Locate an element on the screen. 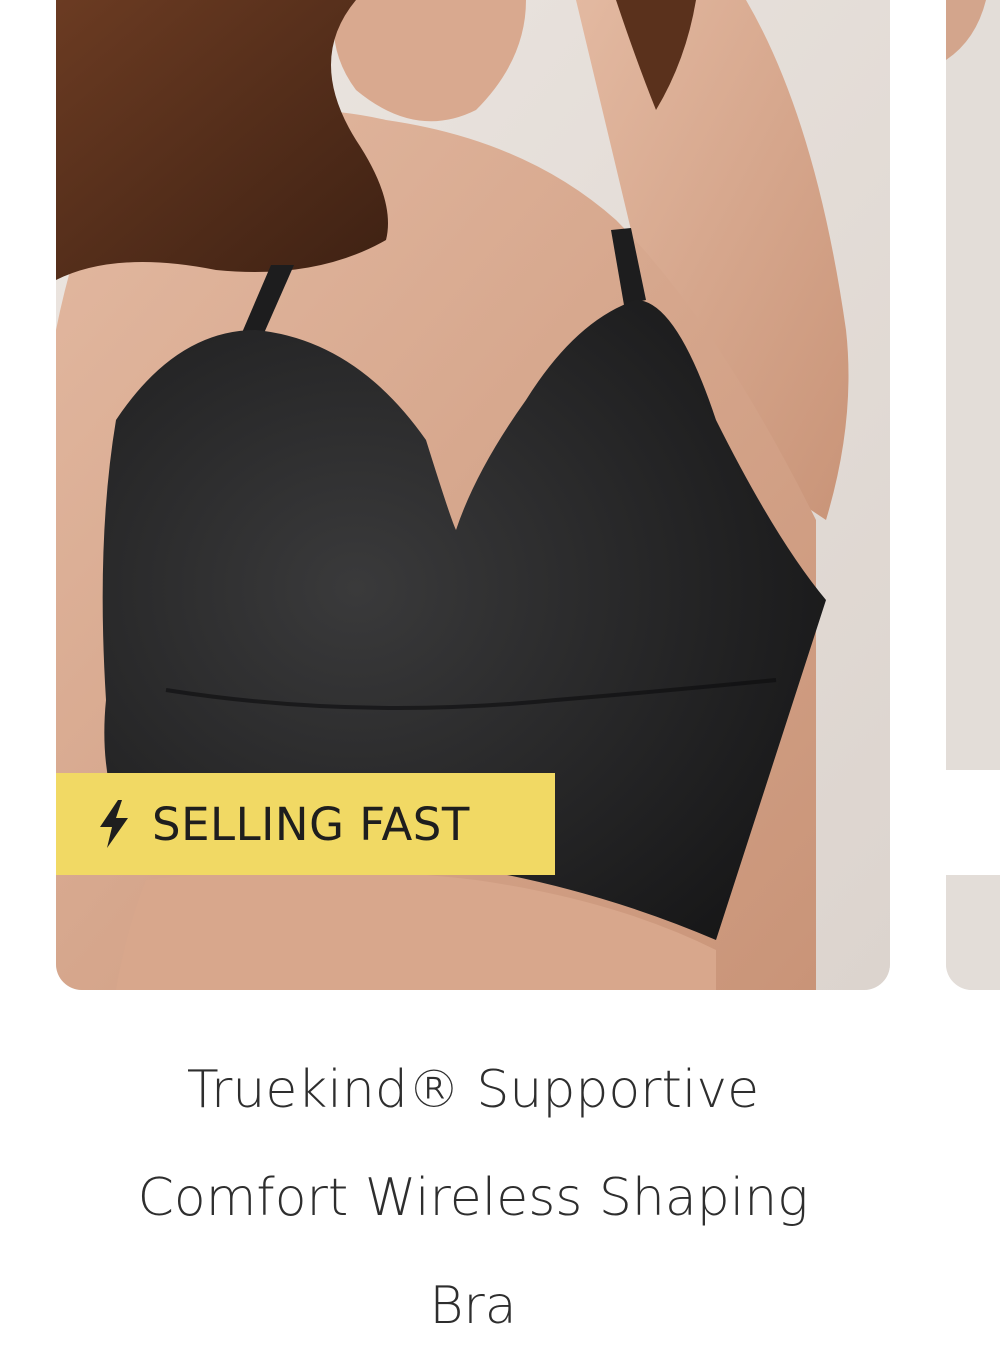 This screenshot has height=1360, width=1000. badge-label: SELLING FAST is located at coordinates (311, 824).